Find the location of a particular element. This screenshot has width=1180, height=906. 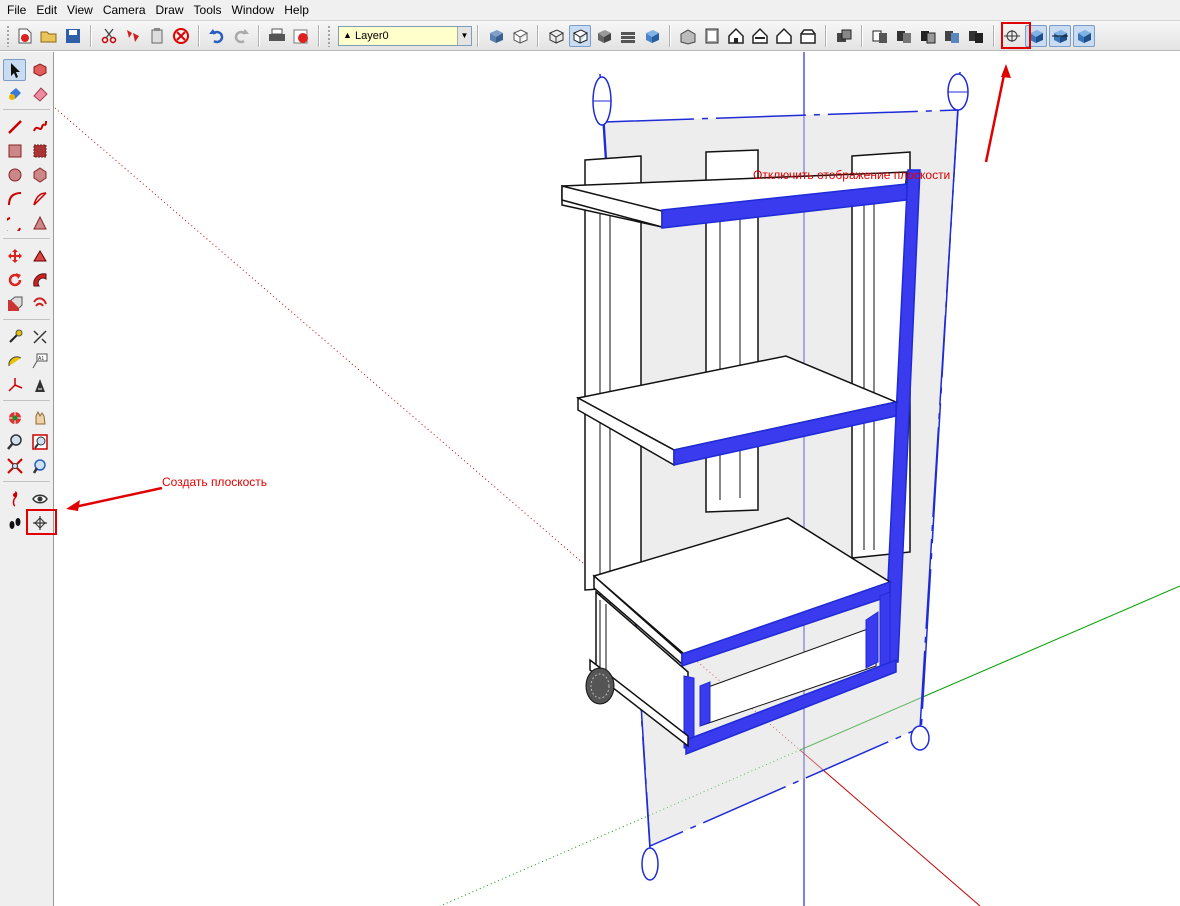

style-5-icon is located at coordinates (976, 36).